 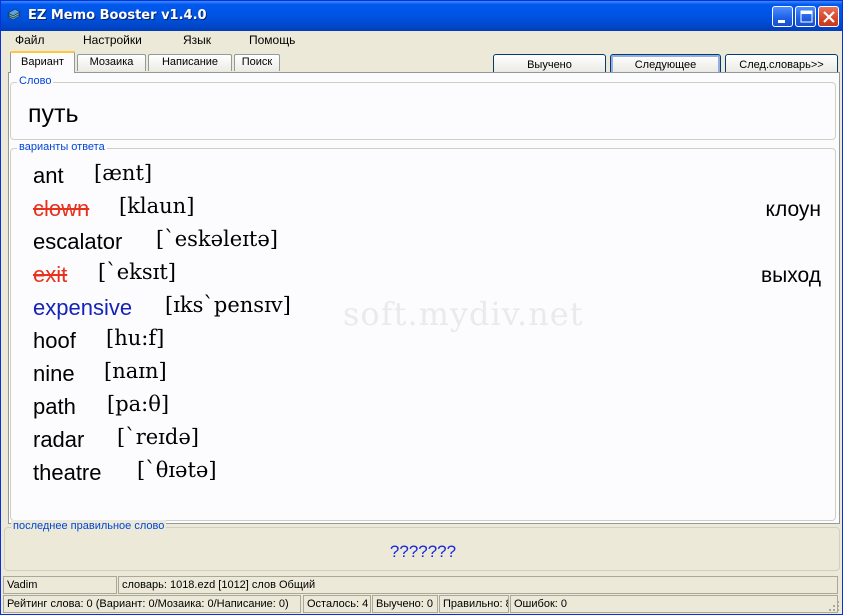 What do you see at coordinates (117, 15) in the screenshot?
I see `window-title: EZ Memo Booster v1.4.0` at bounding box center [117, 15].